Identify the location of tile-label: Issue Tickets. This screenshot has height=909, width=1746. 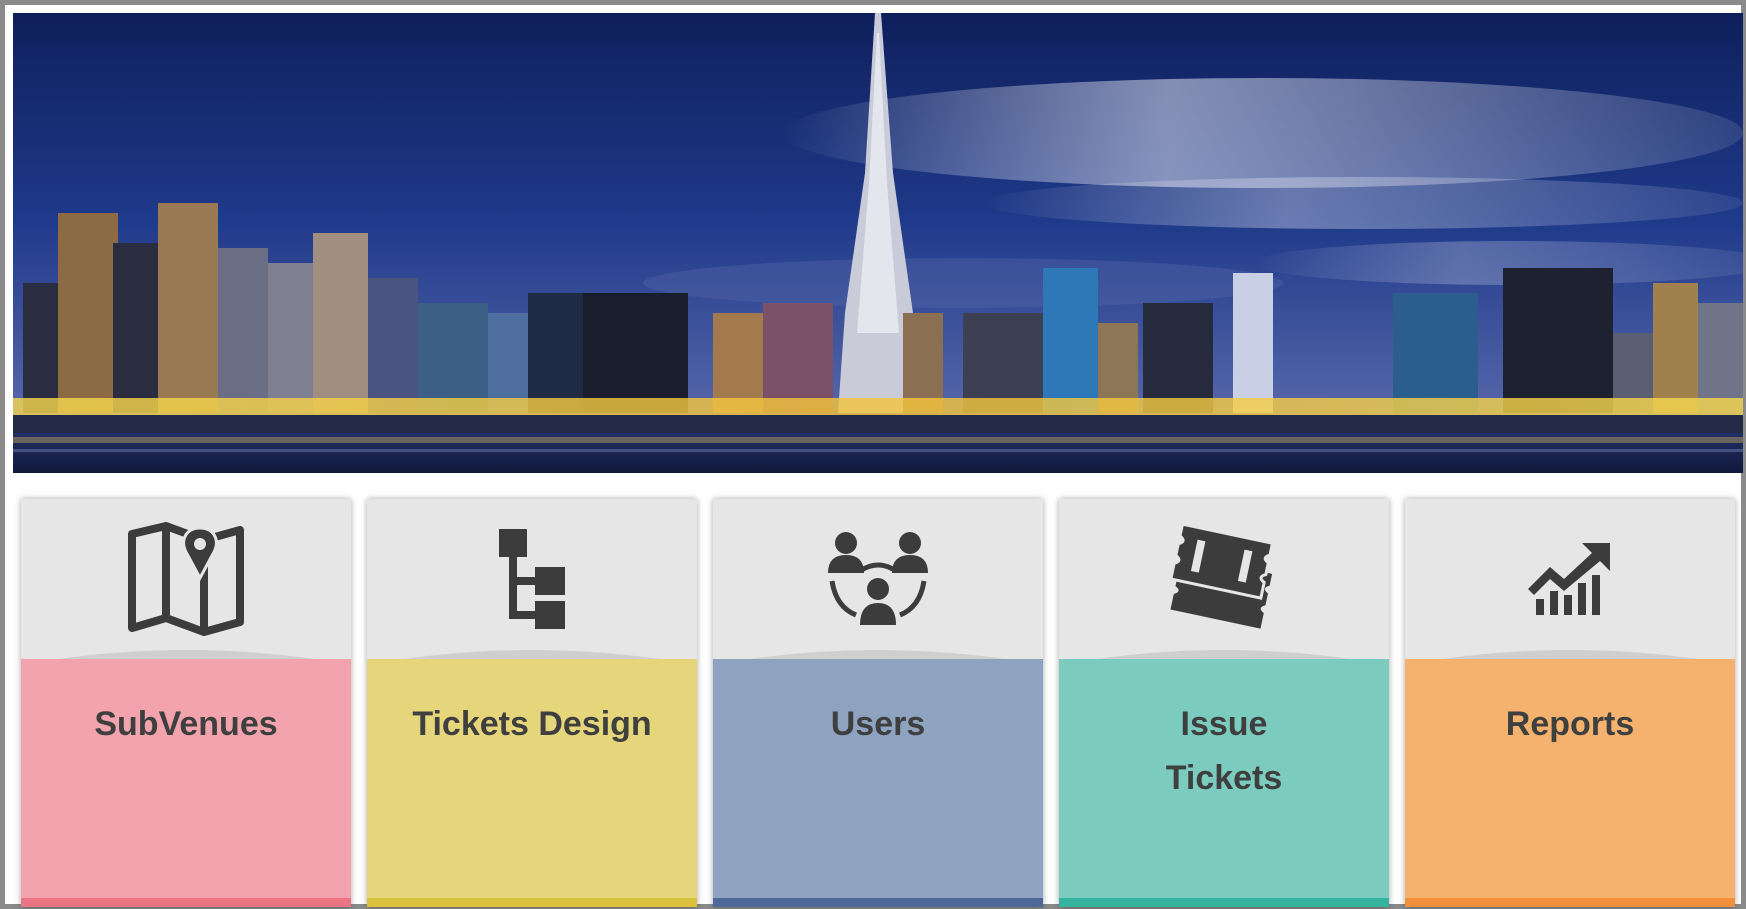
(1224, 751).